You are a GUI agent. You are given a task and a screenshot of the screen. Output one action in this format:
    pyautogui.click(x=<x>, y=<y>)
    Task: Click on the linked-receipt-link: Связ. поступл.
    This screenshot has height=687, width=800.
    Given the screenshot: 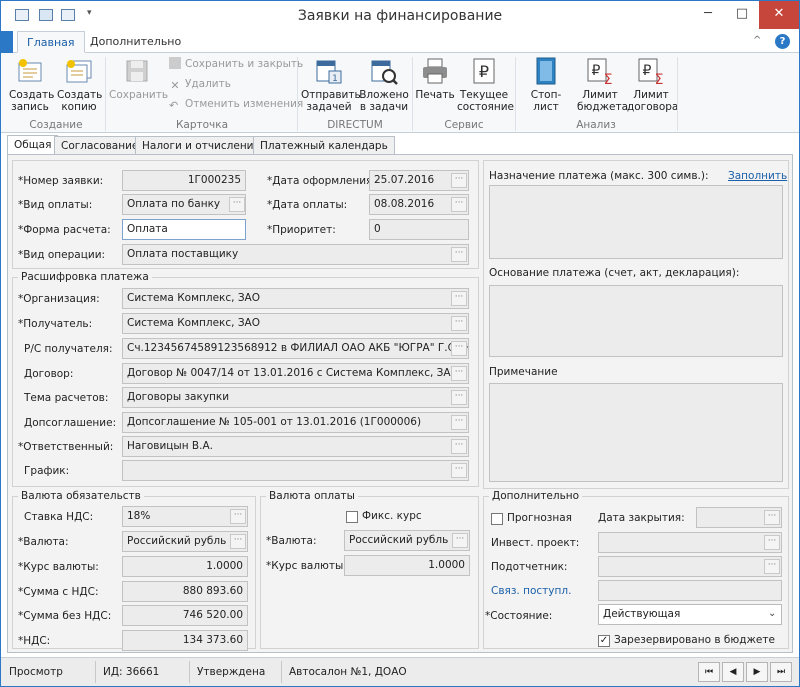 What is the action you would take?
    pyautogui.click(x=531, y=591)
    